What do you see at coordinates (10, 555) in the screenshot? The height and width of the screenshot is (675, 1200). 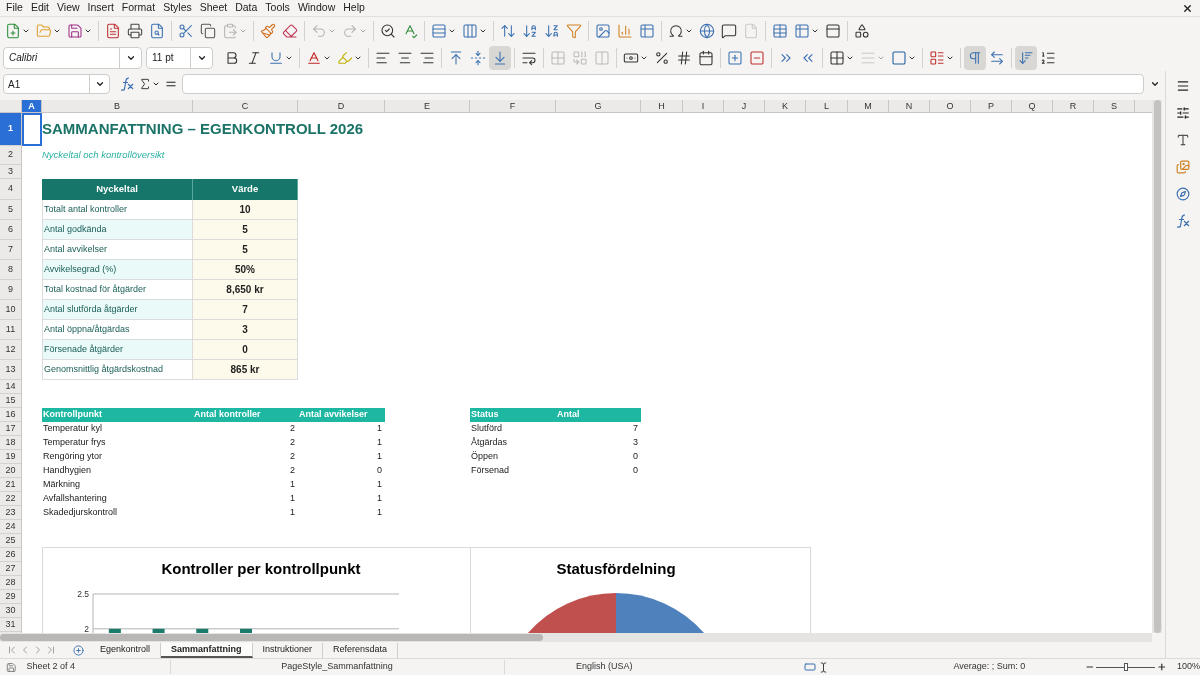 I see `row-header: 26` at bounding box center [10, 555].